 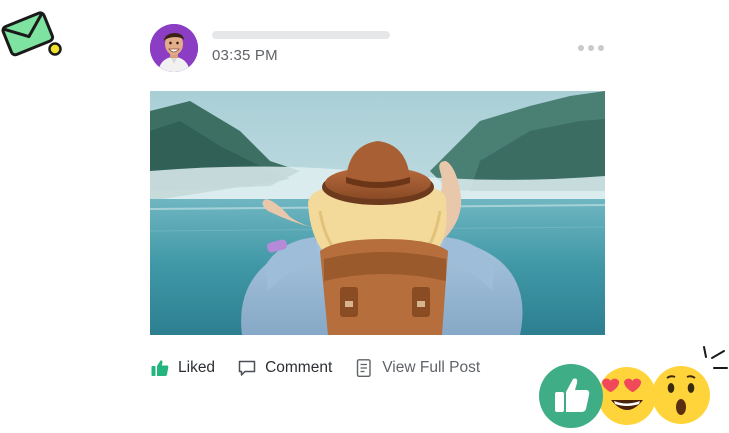 I want to click on avatar, so click(x=174, y=48).